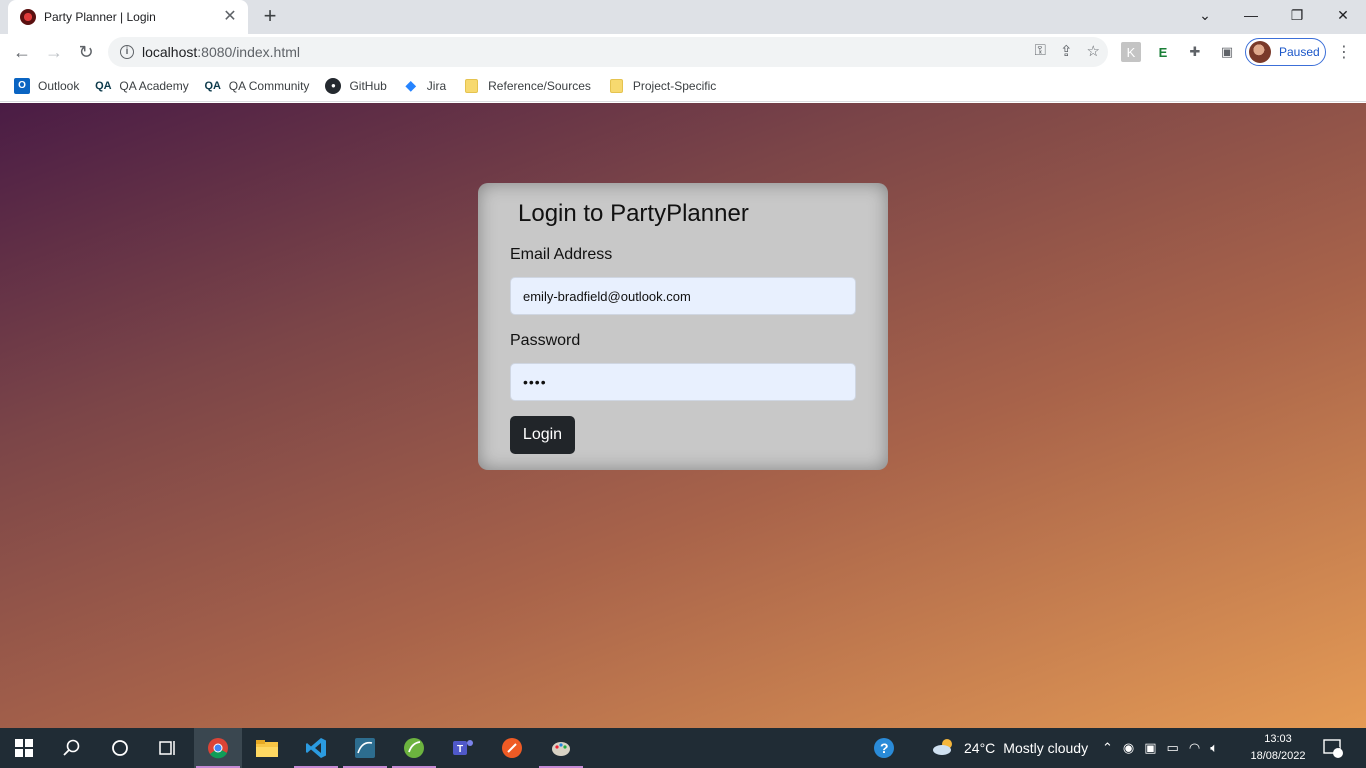 The image size is (1366, 768). I want to click on record-icon: ◉, so click(1128, 748).